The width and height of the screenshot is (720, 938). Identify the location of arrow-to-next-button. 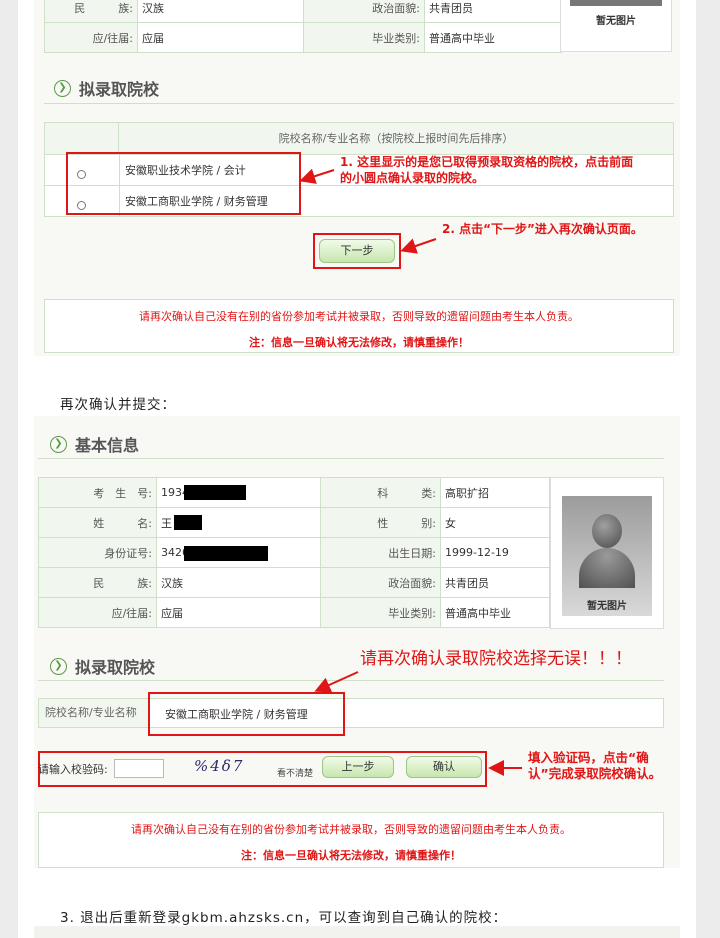
(418, 246).